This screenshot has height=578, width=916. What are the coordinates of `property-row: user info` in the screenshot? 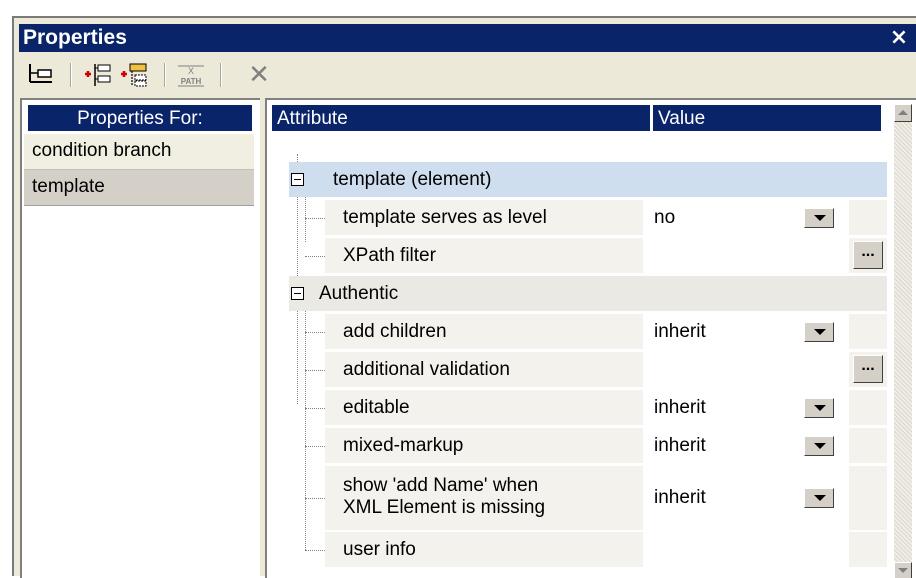 It's located at (582, 549).